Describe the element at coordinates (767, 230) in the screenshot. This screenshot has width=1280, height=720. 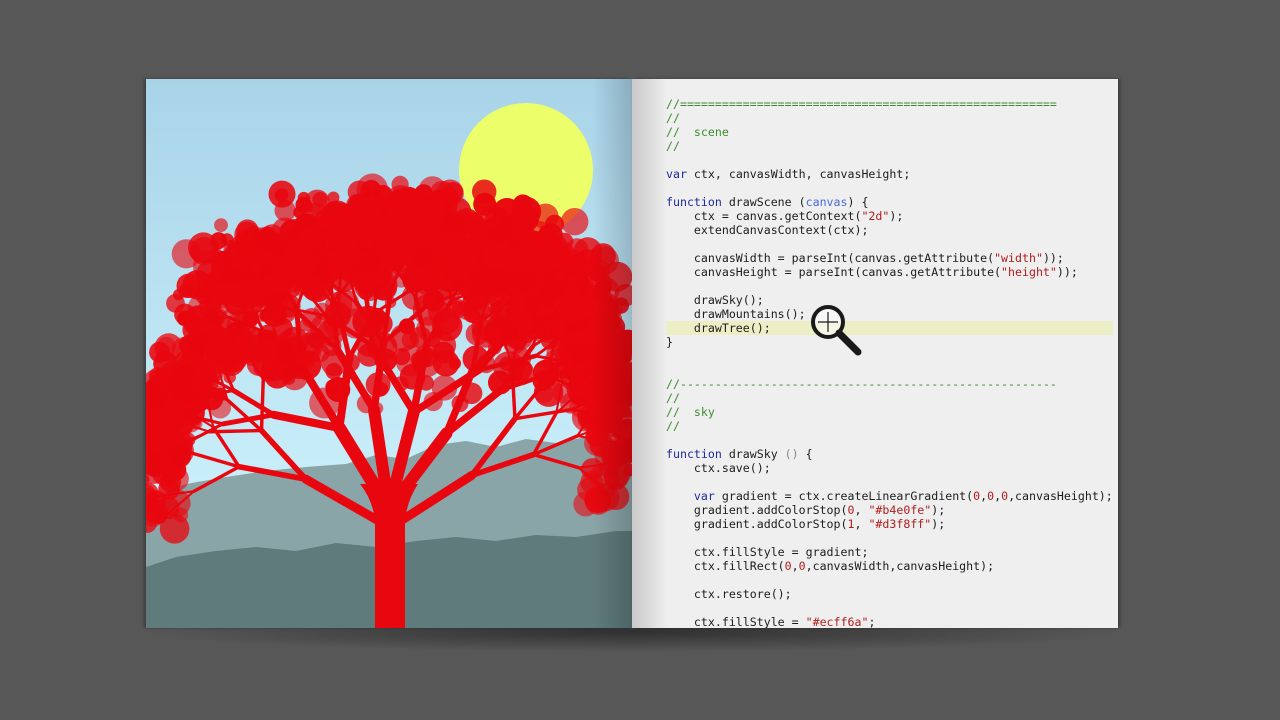
I see `code-line: extendCanvasContext(ctx);` at that location.